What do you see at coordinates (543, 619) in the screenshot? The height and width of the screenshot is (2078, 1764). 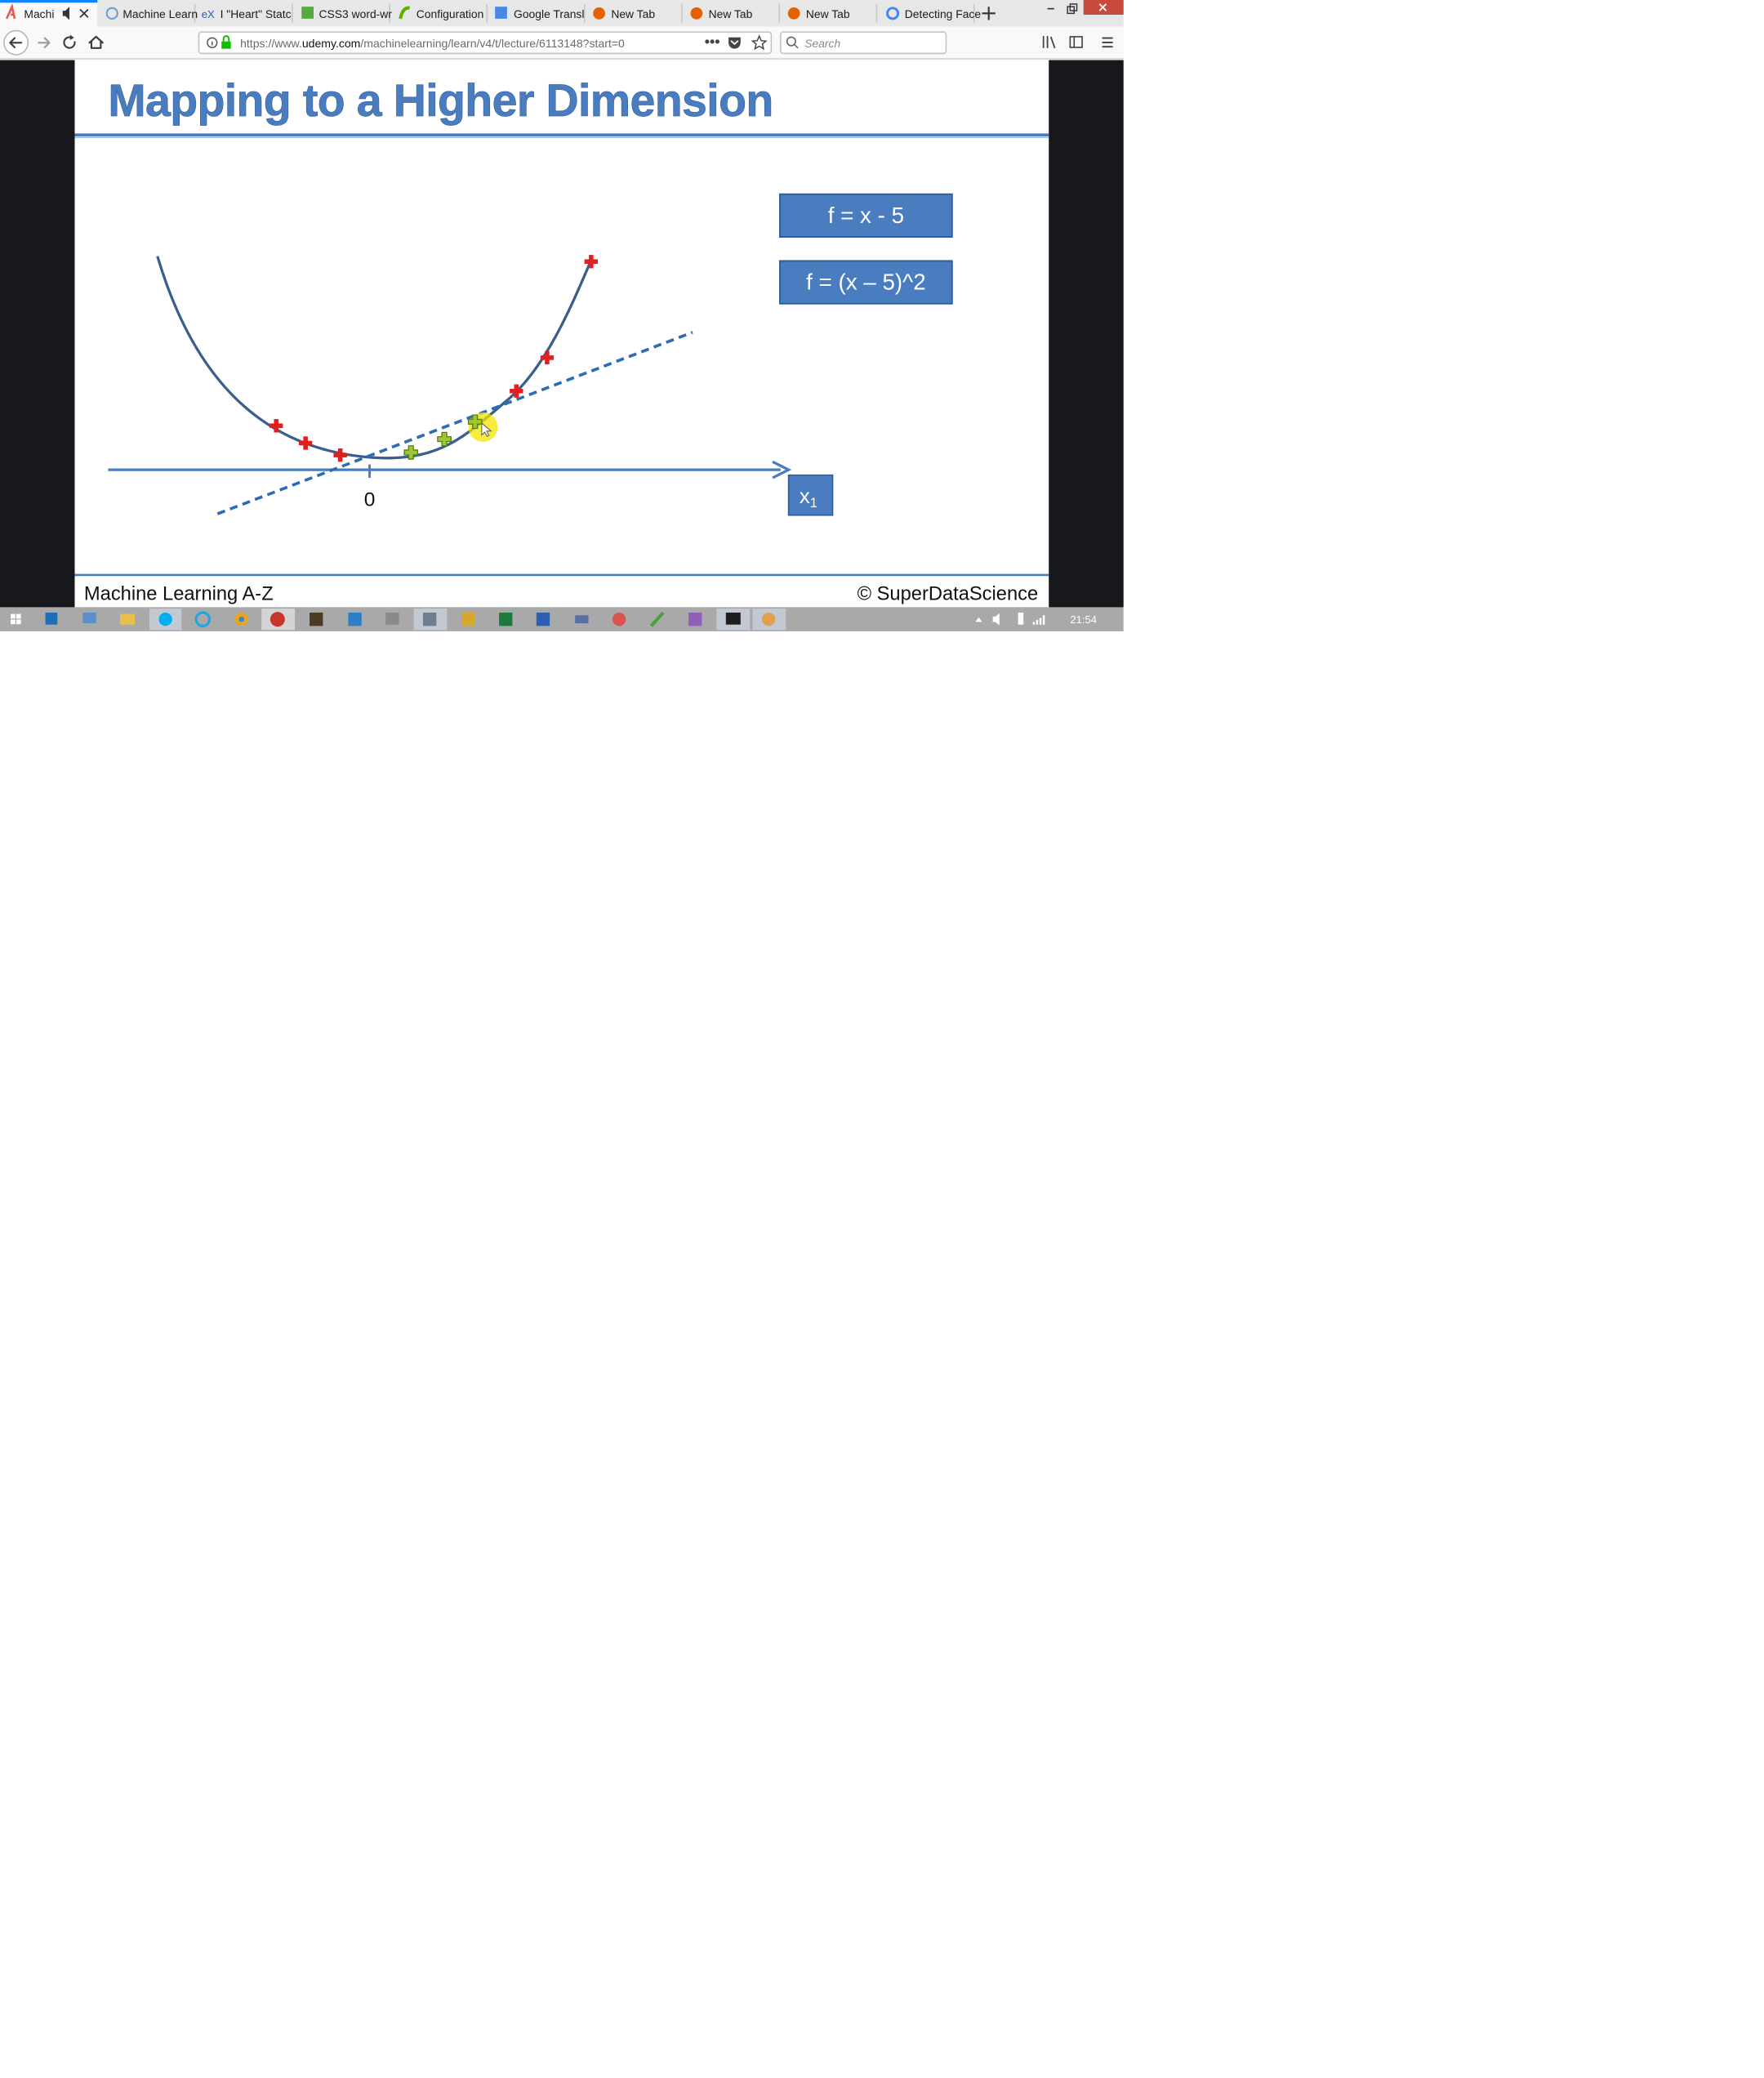 I see `word-icon` at bounding box center [543, 619].